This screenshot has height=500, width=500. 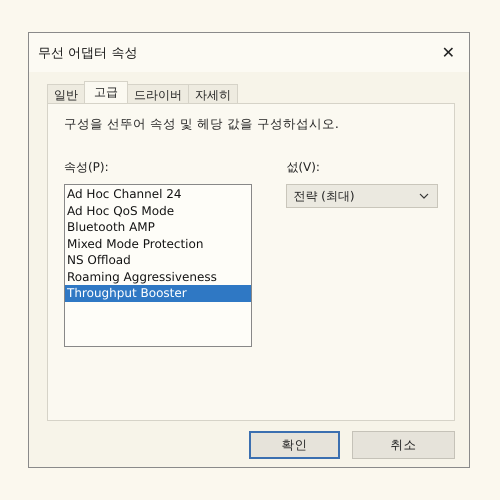 What do you see at coordinates (106, 92) in the screenshot?
I see `tab: 고급` at bounding box center [106, 92].